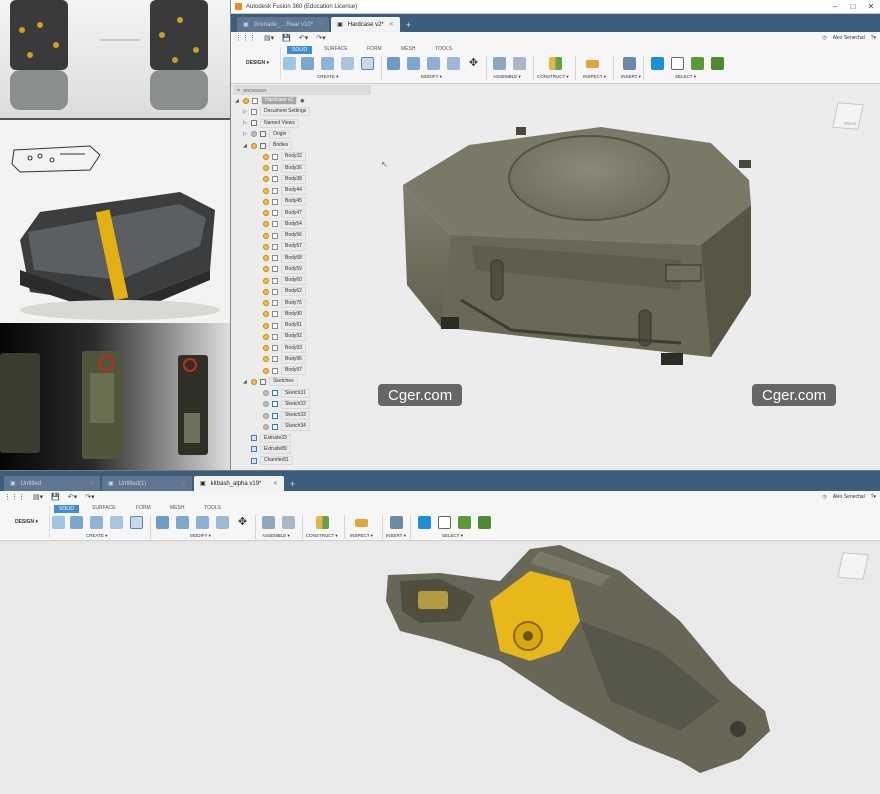 The width and height of the screenshot is (880, 794). Describe the element at coordinates (473, 63) in the screenshot. I see `move-icon: ✥` at that location.